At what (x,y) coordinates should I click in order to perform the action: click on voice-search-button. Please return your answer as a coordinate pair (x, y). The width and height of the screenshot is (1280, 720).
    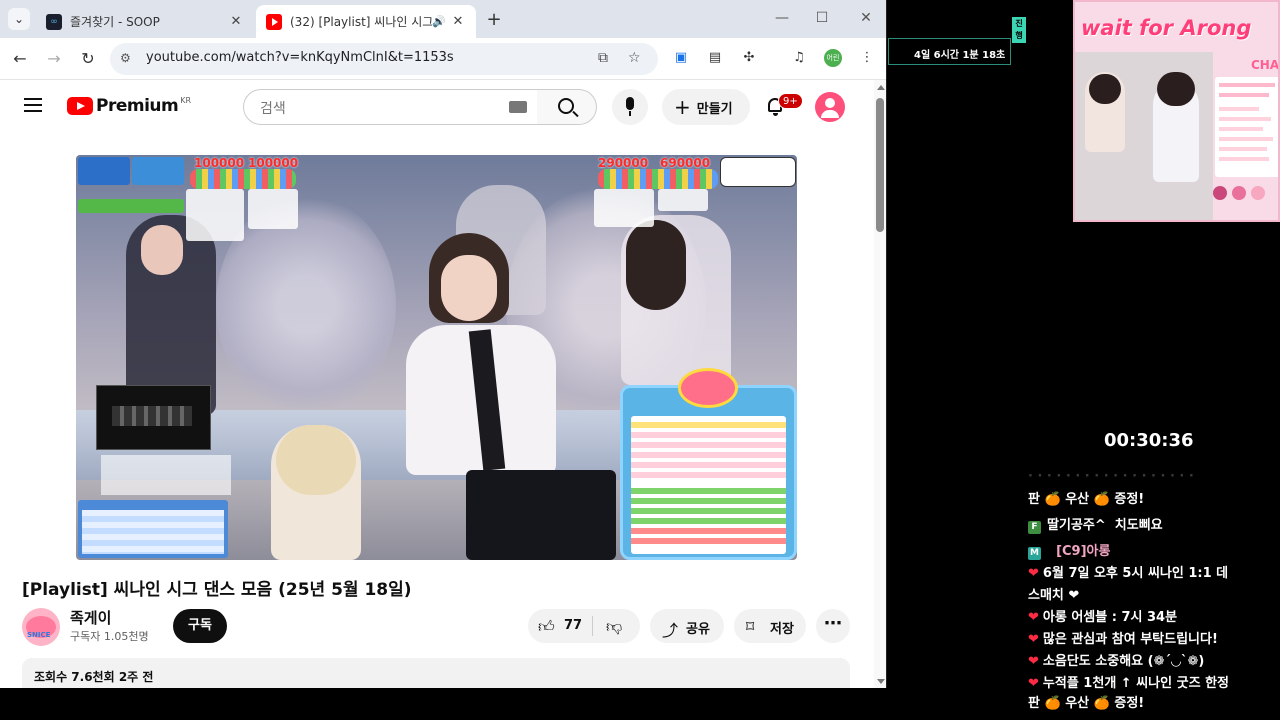
    Looking at the image, I should click on (630, 107).